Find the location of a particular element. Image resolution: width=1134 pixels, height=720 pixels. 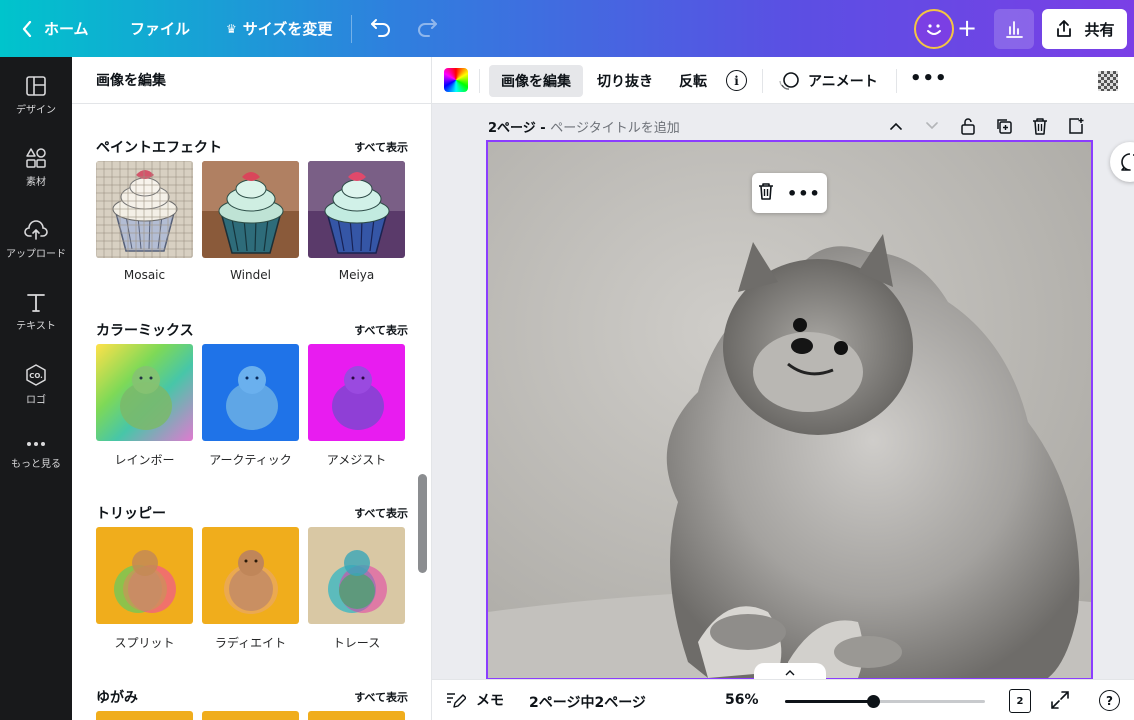

add-page-button is located at coordinates (1076, 126).